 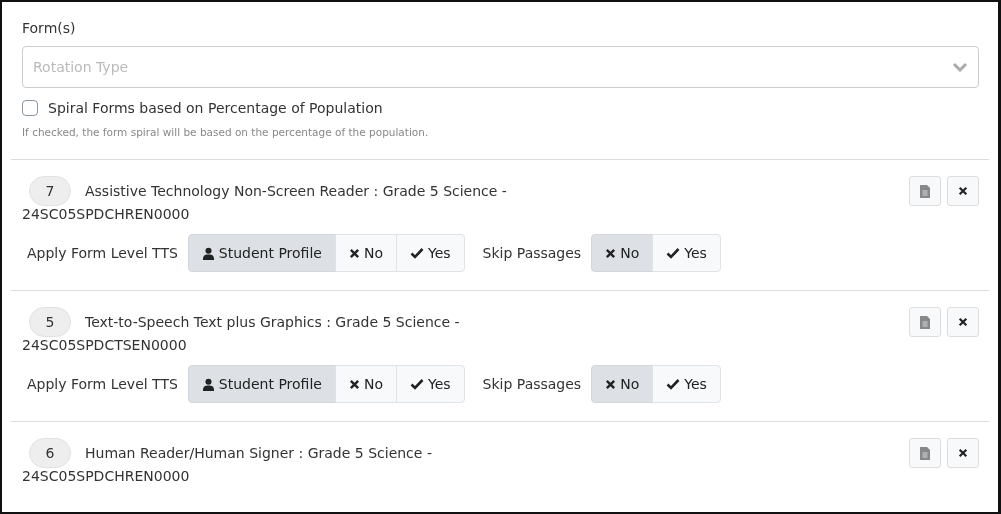 What do you see at coordinates (960, 67) in the screenshot?
I see `chevron-down-icon` at bounding box center [960, 67].